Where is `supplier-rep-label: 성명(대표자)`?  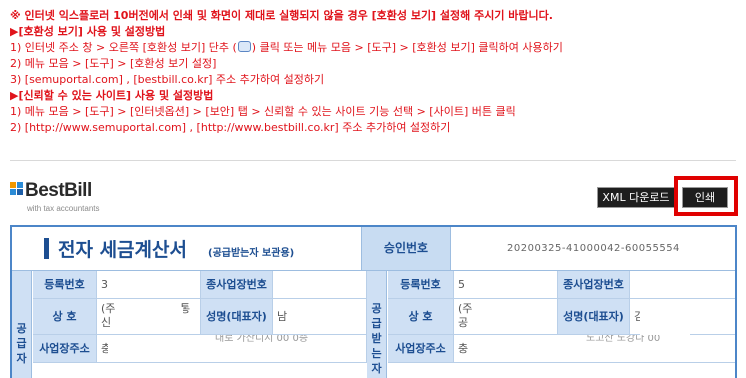 supplier-rep-label: 성명(대표자) is located at coordinates (237, 317).